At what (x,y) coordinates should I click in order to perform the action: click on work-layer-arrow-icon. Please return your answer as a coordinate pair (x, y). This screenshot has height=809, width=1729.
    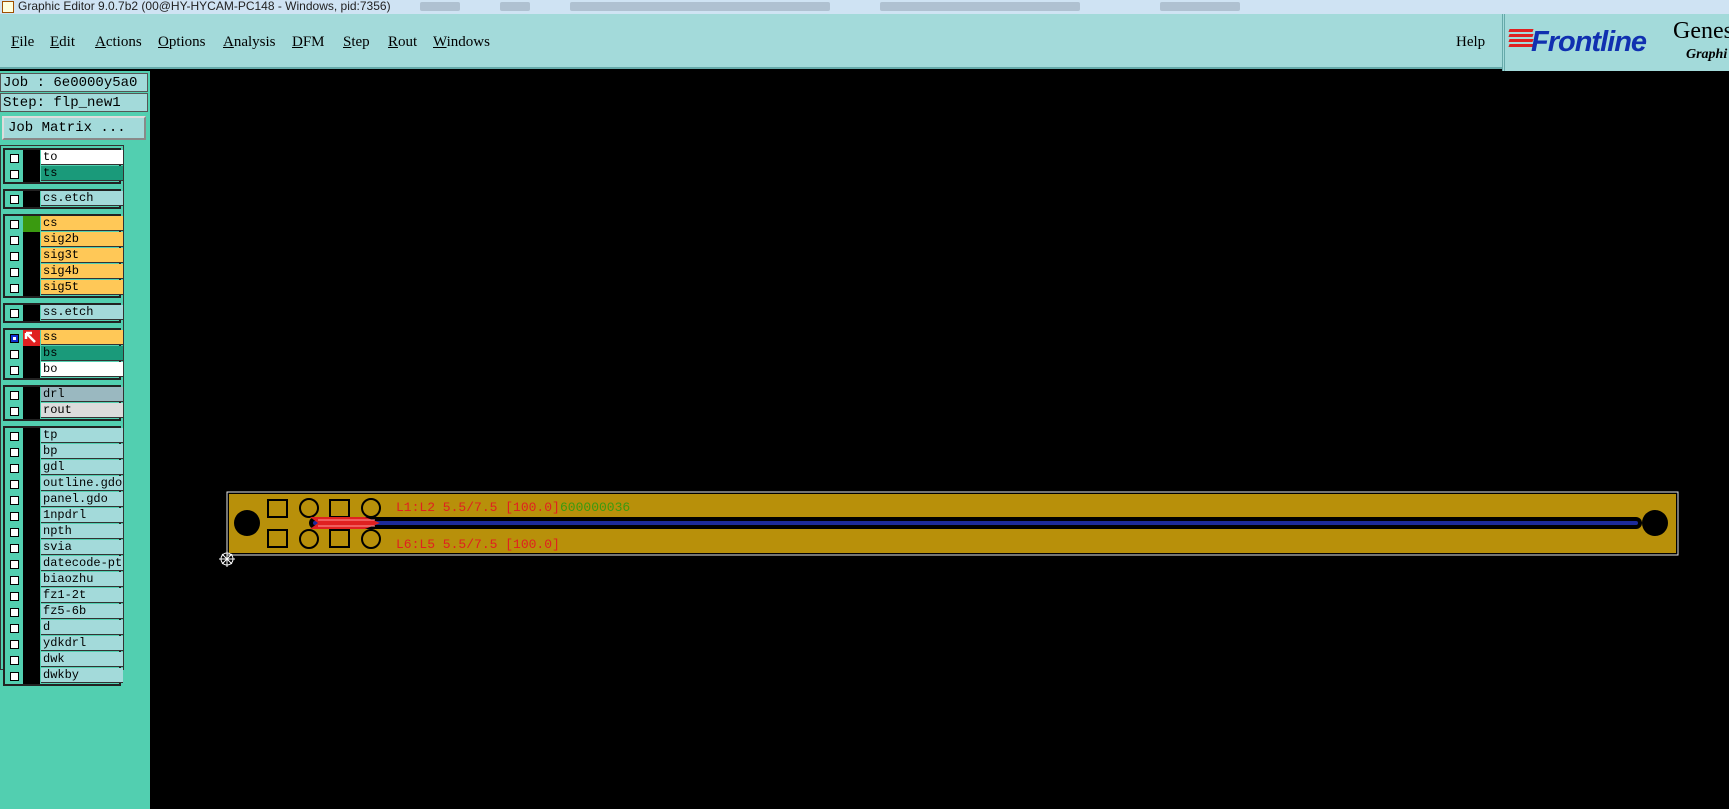
    Looking at the image, I should click on (31, 338).